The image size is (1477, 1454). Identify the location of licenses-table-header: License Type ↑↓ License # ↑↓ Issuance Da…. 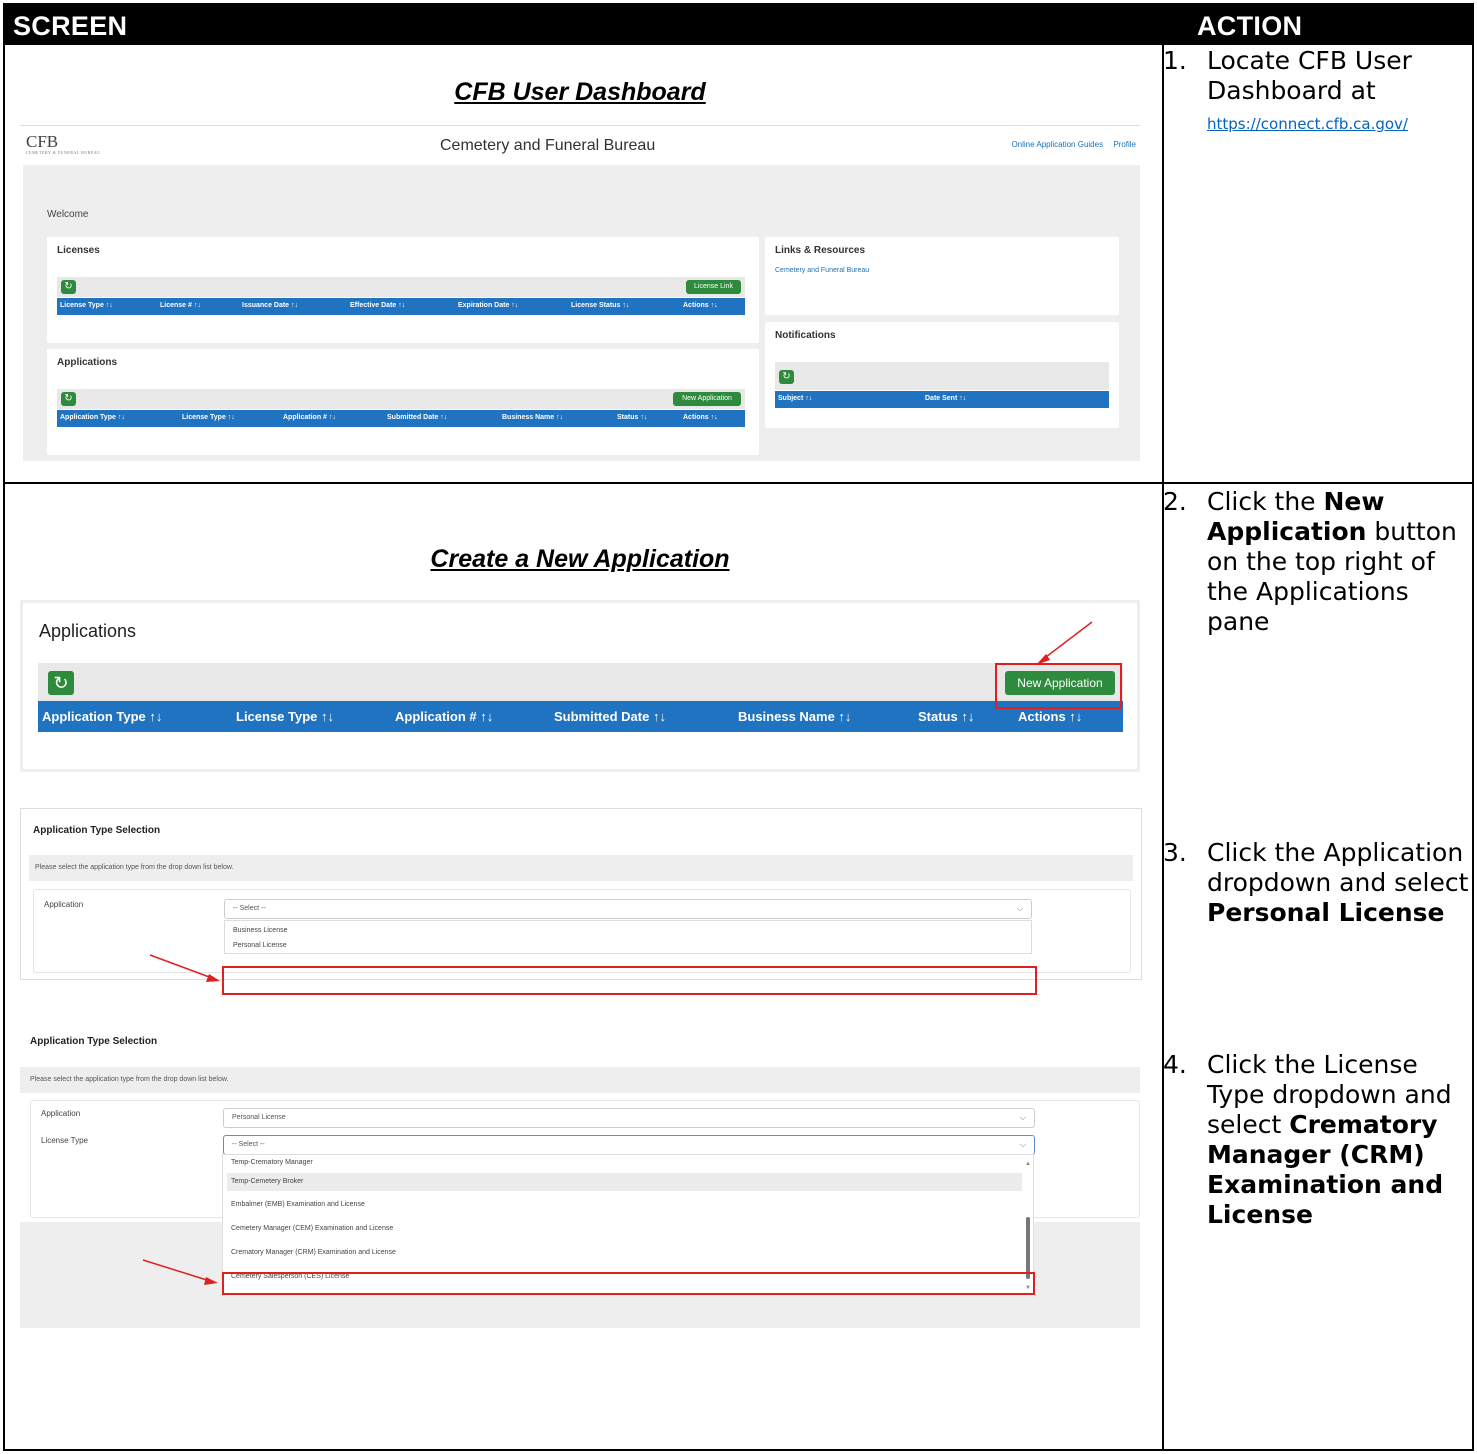
(401, 306).